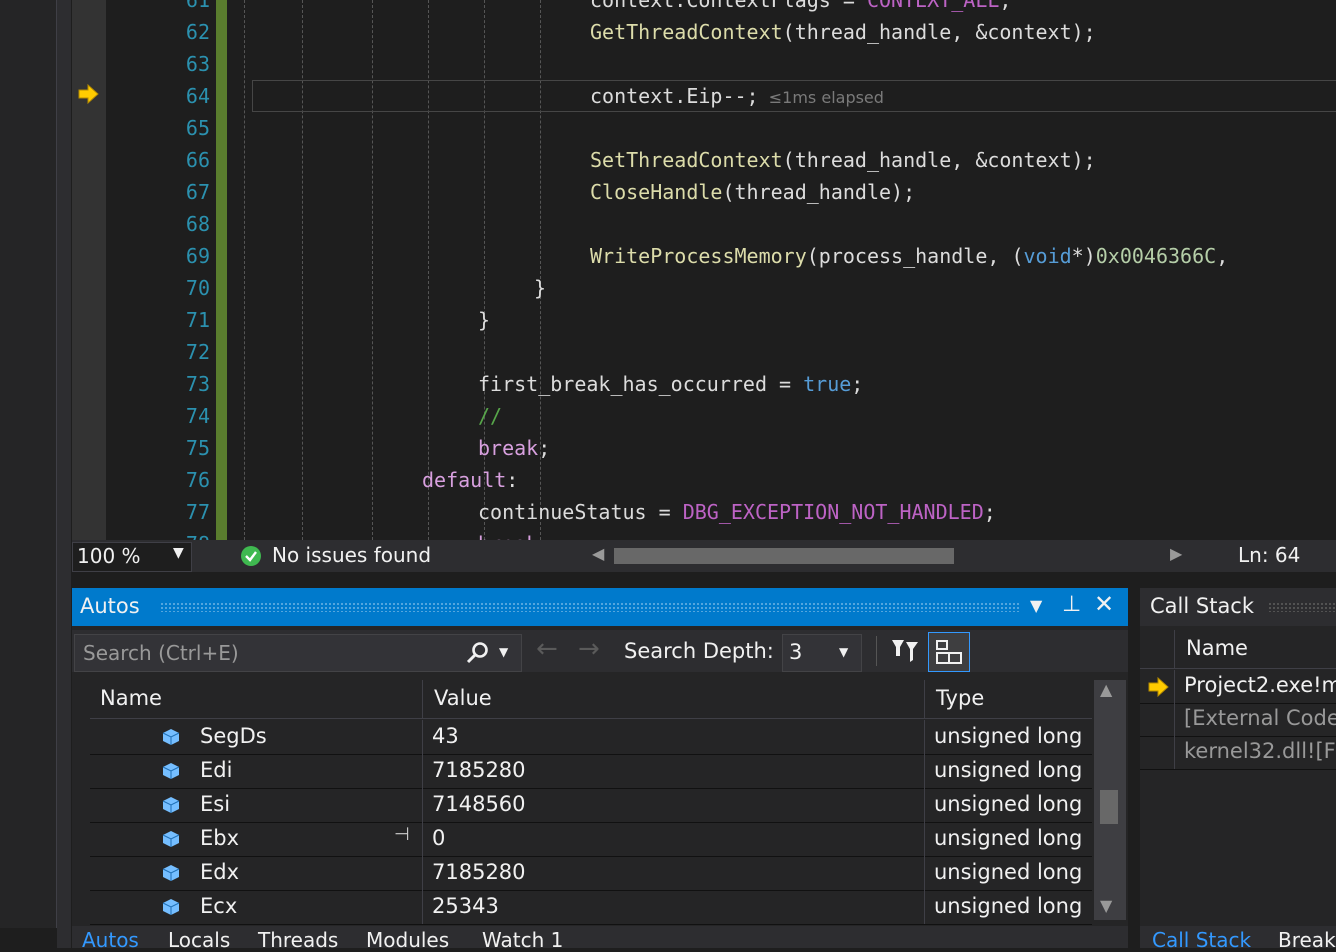  What do you see at coordinates (1201, 938) in the screenshot?
I see `tab-call-stack: Call Stack` at bounding box center [1201, 938].